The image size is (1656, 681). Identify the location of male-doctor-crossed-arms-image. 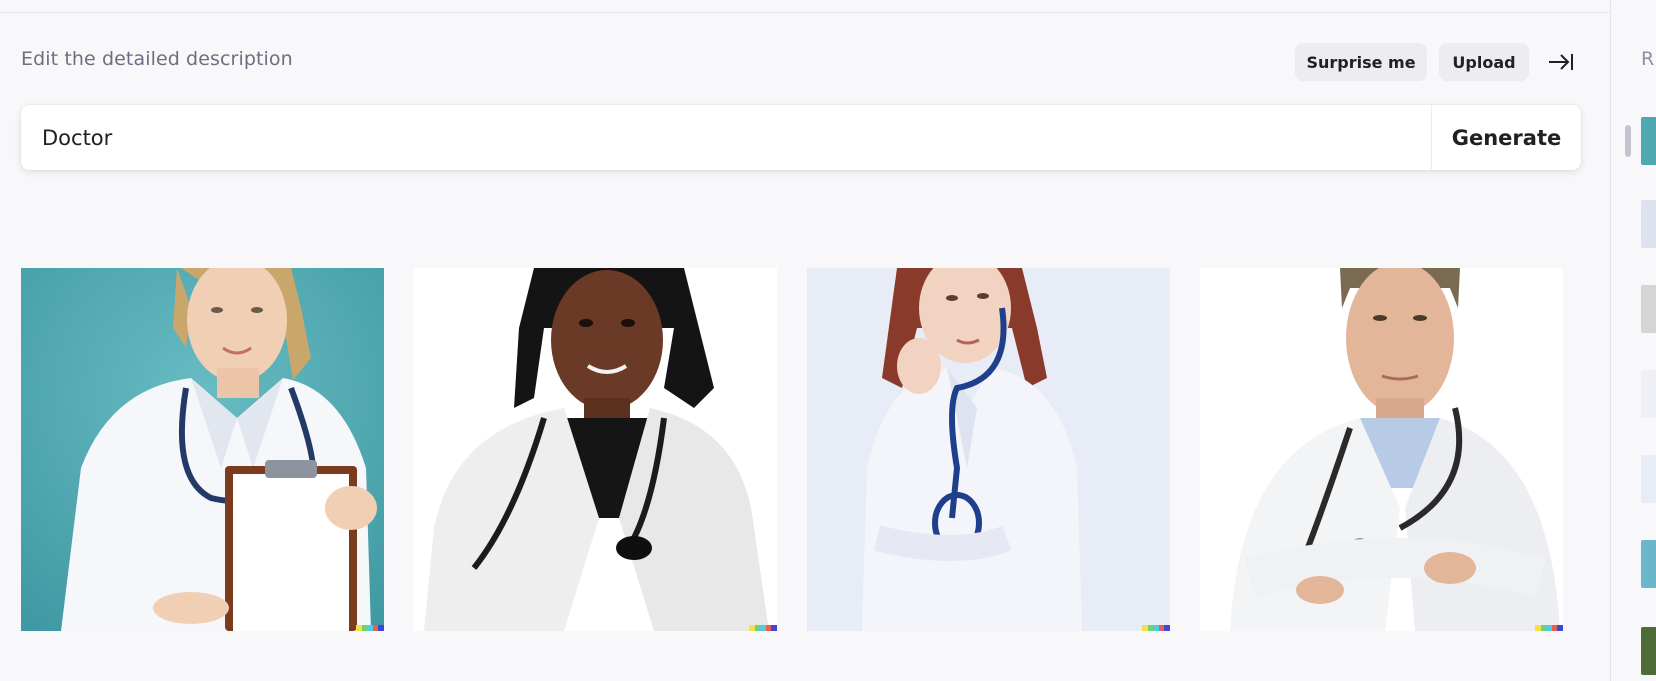
(1381, 449).